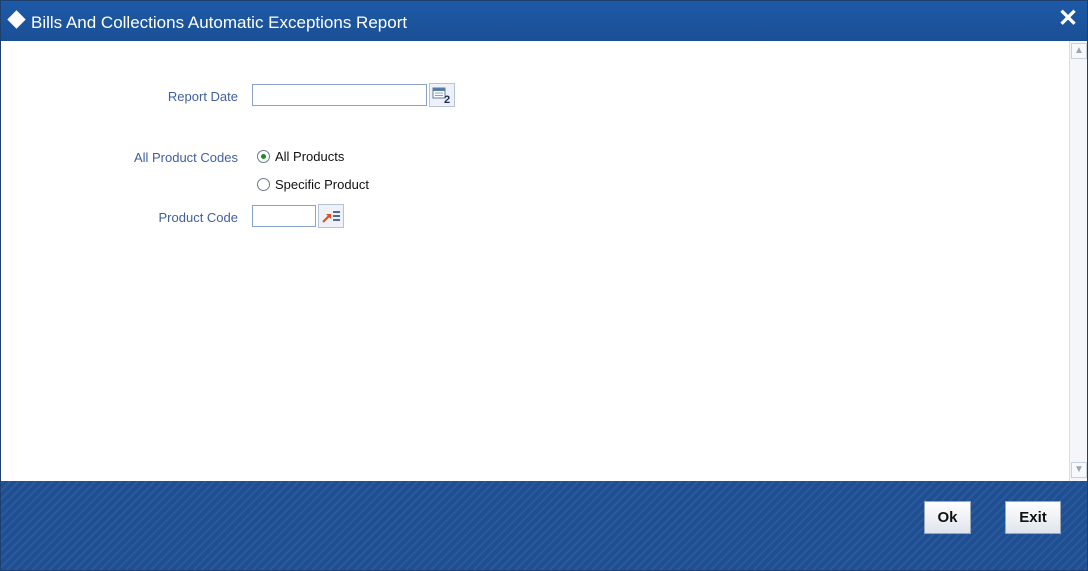  I want to click on radio-specific-product: Specific Product, so click(313, 184).